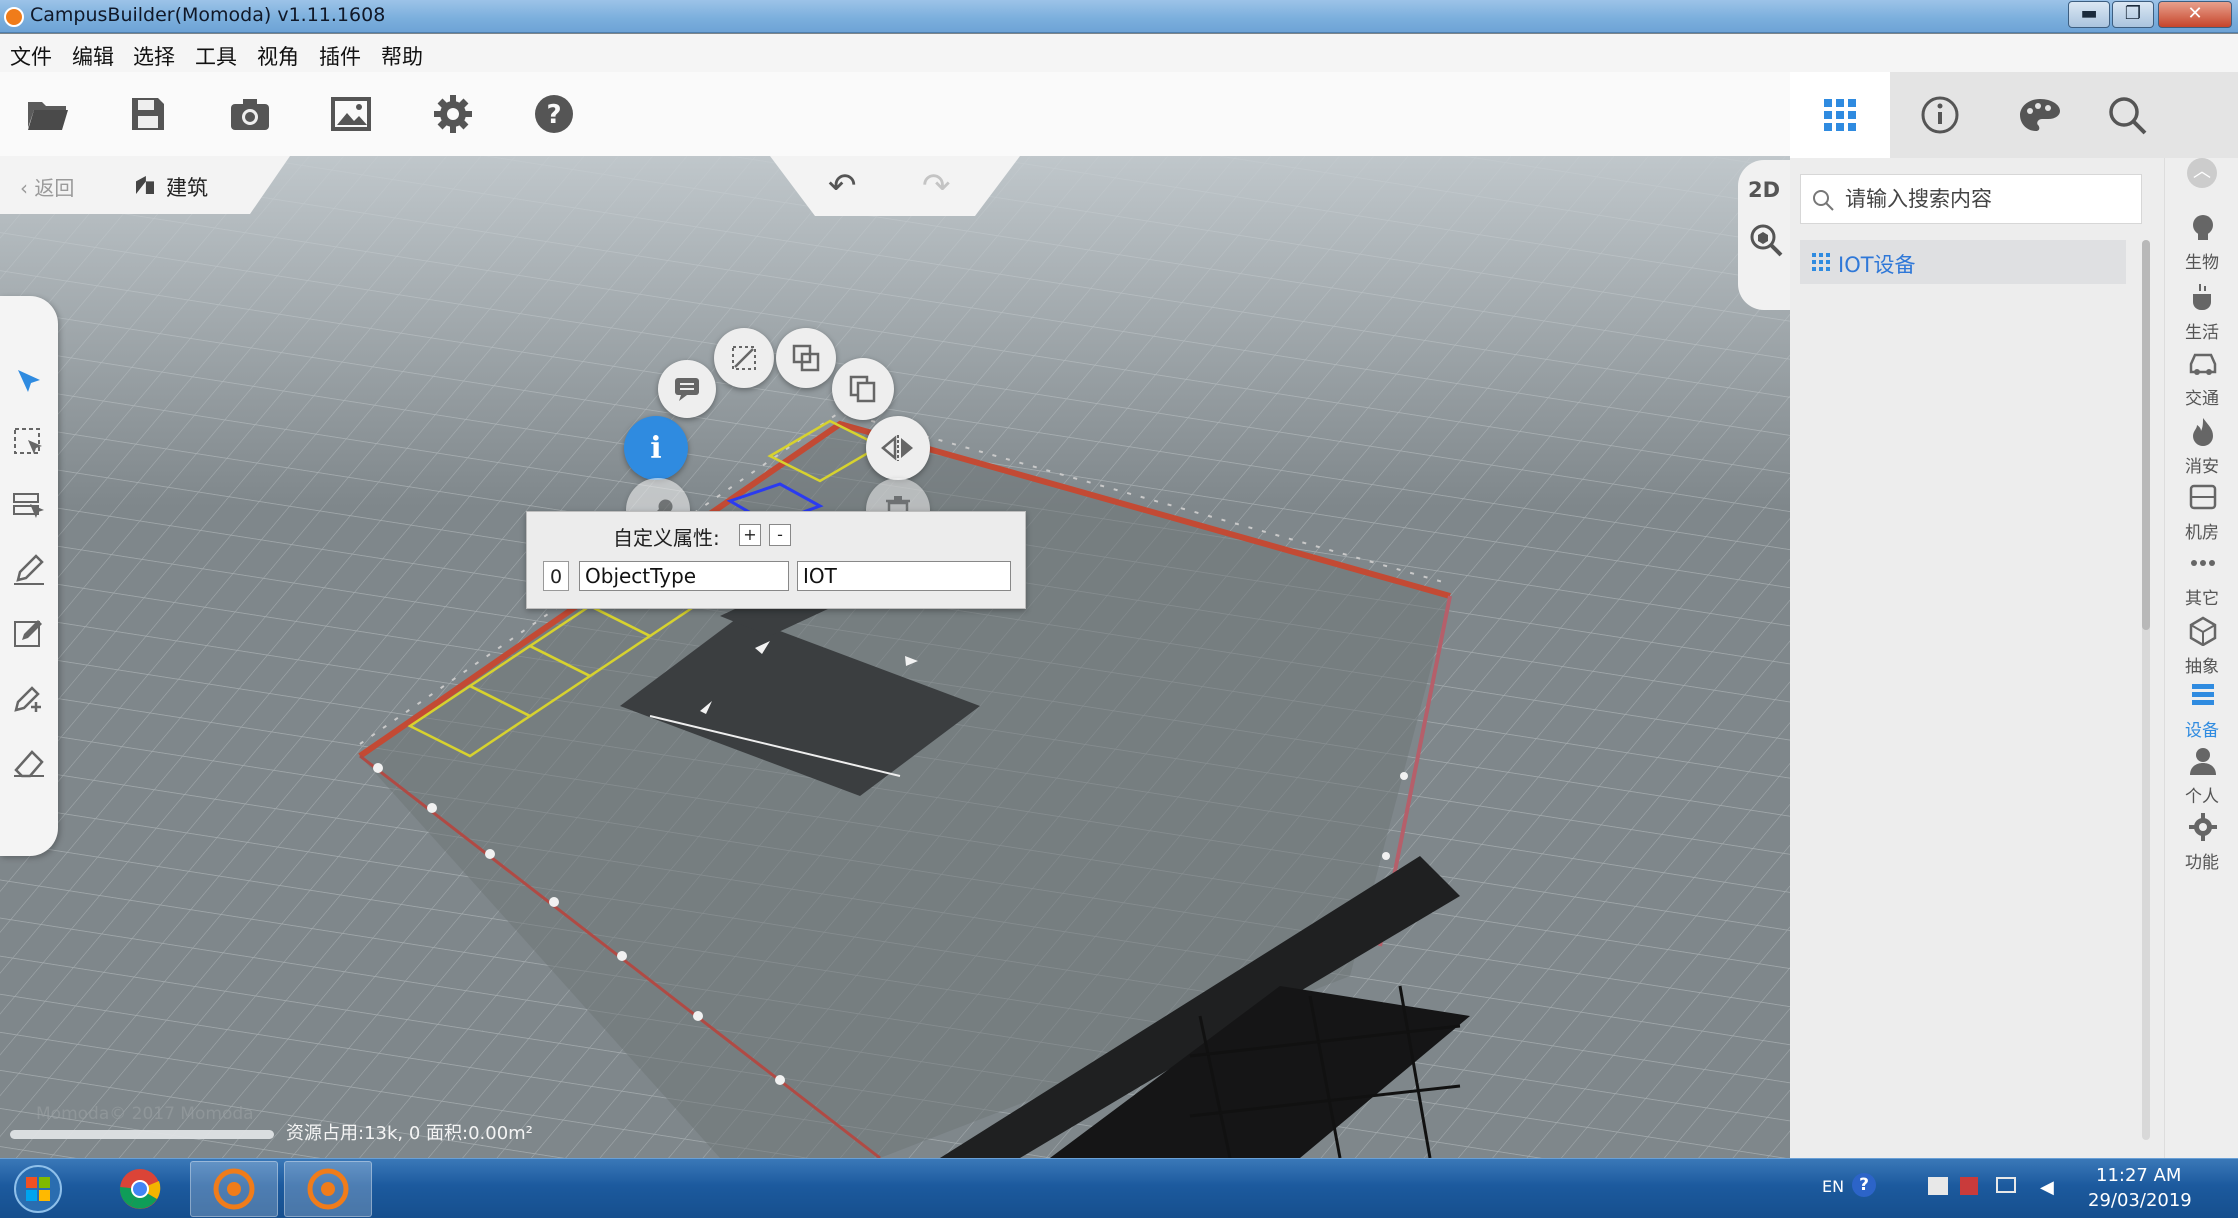 The height and width of the screenshot is (1218, 2238). What do you see at coordinates (2203, 432) in the screenshot?
I see `fire-icon` at bounding box center [2203, 432].